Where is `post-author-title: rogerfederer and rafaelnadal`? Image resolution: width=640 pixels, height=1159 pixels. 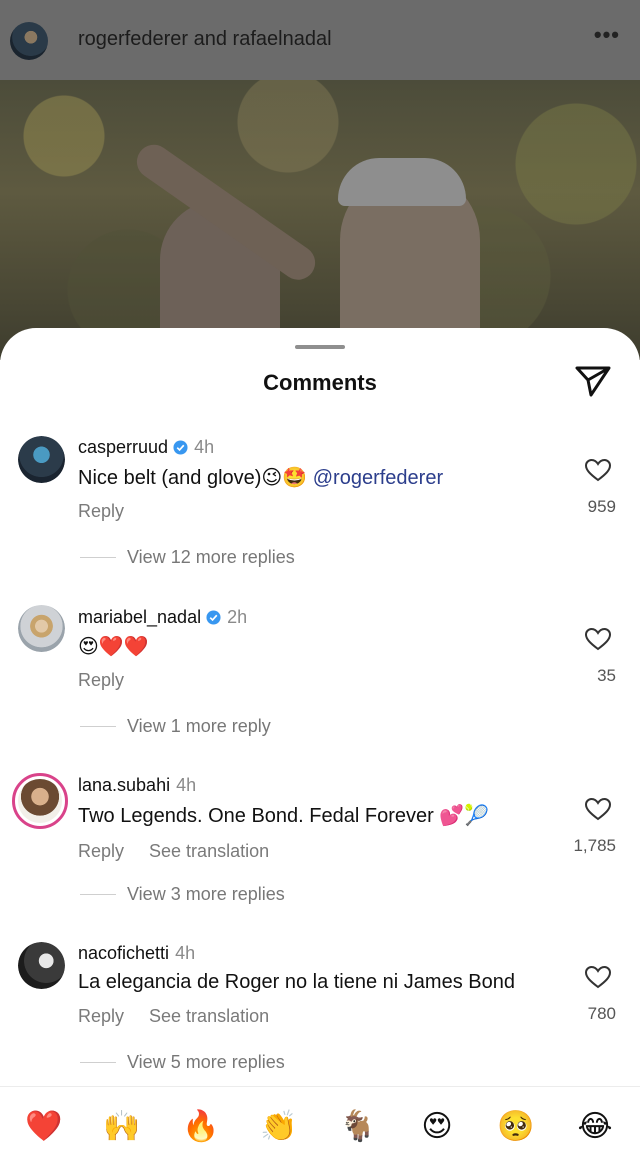 post-author-title: rogerfederer and rafaelnadal is located at coordinates (205, 39).